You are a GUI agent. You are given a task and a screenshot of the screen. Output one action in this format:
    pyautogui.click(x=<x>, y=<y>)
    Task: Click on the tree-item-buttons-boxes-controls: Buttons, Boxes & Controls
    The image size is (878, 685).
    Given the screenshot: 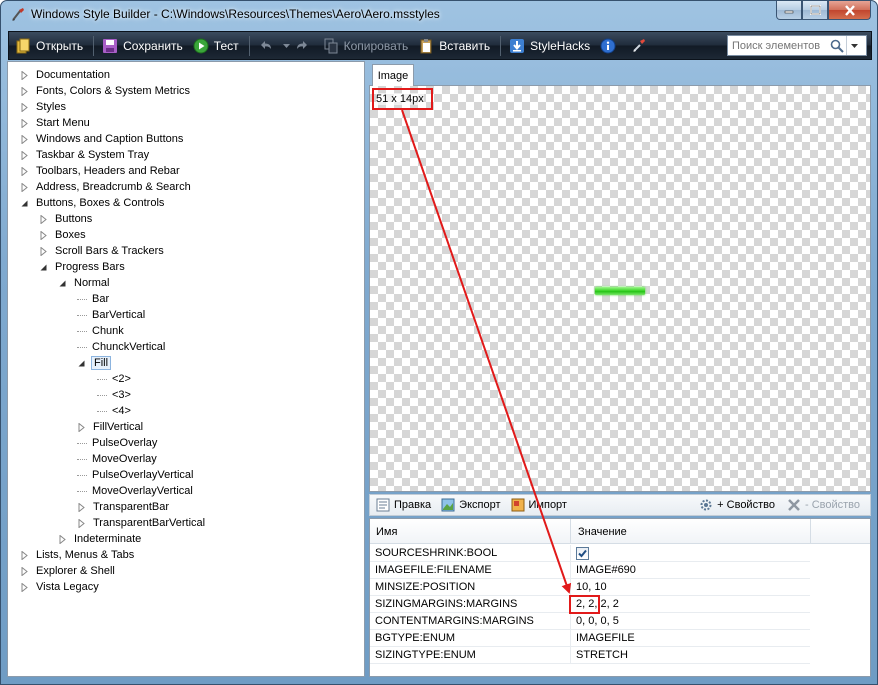 What is the action you would take?
    pyautogui.click(x=93, y=203)
    